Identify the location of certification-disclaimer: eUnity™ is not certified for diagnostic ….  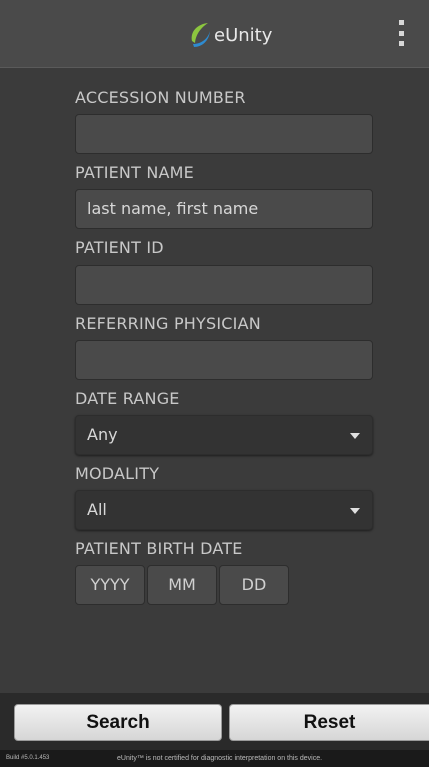
(220, 758).